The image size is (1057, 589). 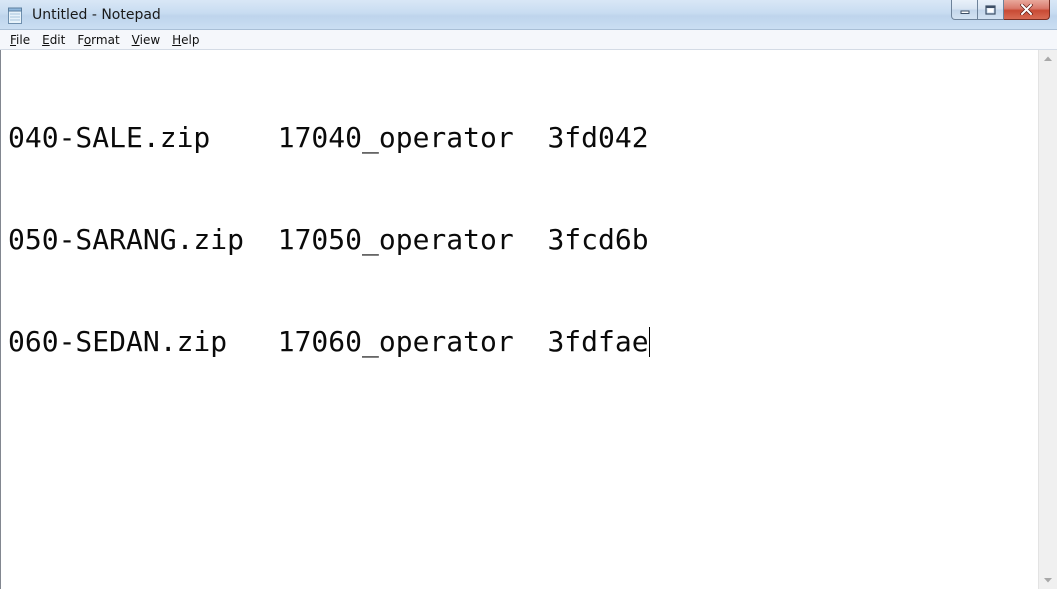 I want to click on close-button, so click(x=1027, y=10).